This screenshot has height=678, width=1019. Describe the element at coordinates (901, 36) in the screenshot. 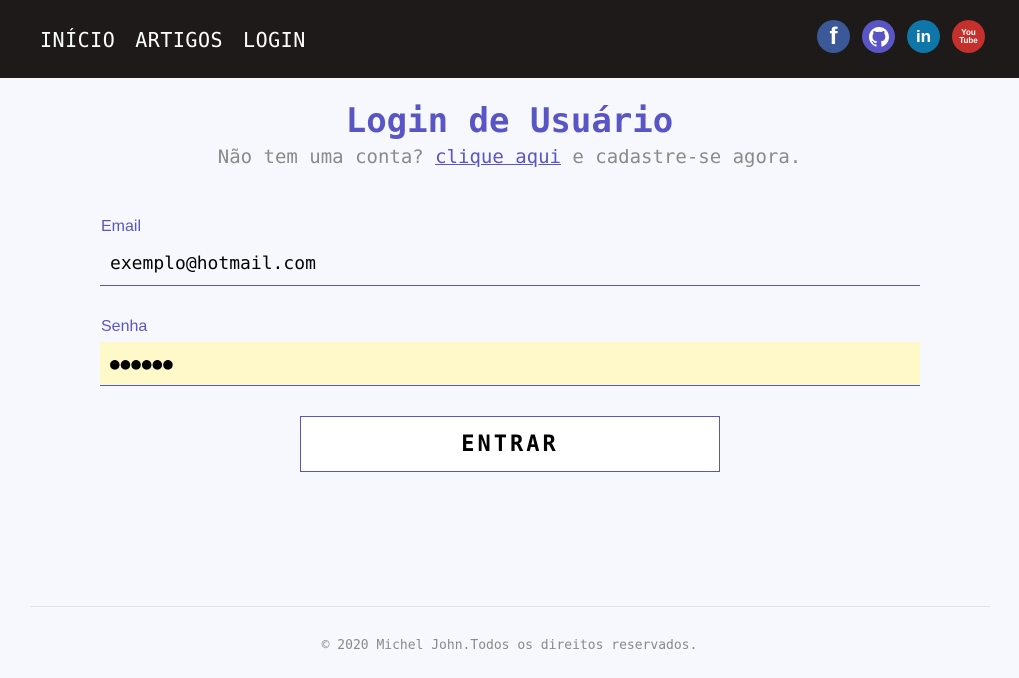

I see `social-links: f in You Tube` at that location.